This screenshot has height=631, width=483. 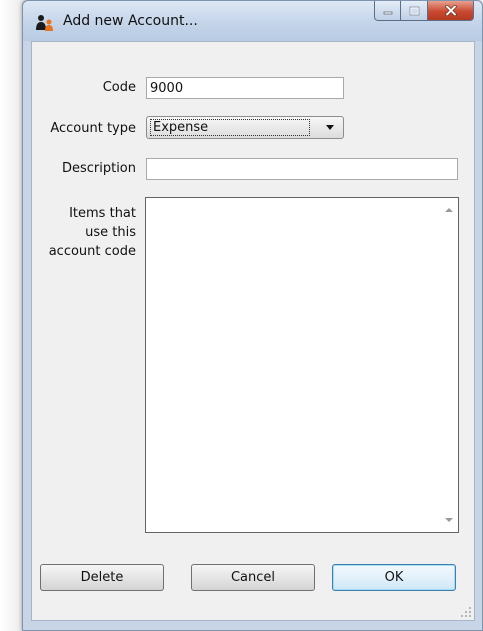 I want to click on chevron-down-icon, so click(x=330, y=127).